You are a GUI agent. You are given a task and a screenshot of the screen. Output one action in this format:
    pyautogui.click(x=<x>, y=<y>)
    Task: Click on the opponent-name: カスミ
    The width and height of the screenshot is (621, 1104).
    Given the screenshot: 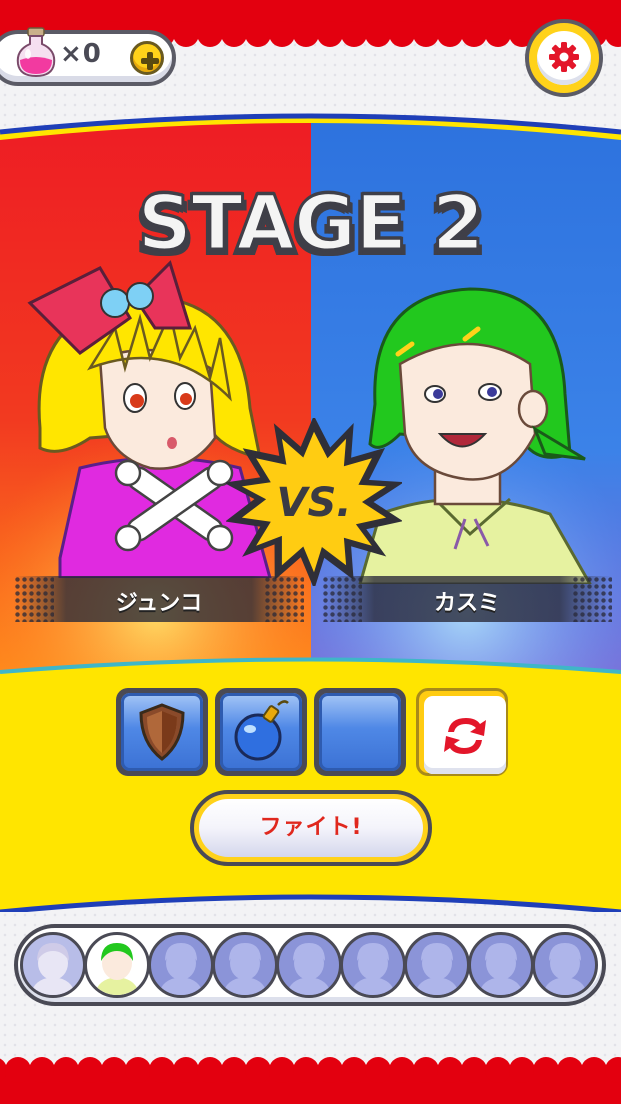 What is the action you would take?
    pyautogui.click(x=466, y=603)
    